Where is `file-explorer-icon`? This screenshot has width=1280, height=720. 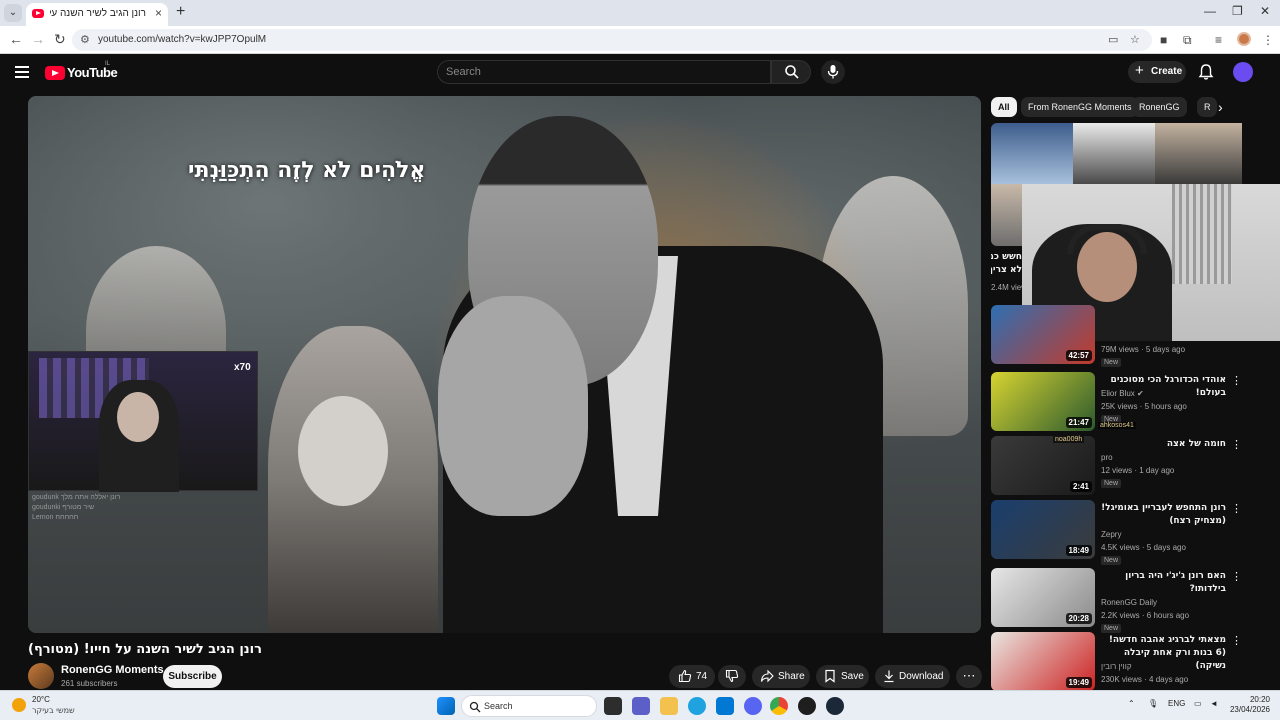 file-explorer-icon is located at coordinates (669, 706).